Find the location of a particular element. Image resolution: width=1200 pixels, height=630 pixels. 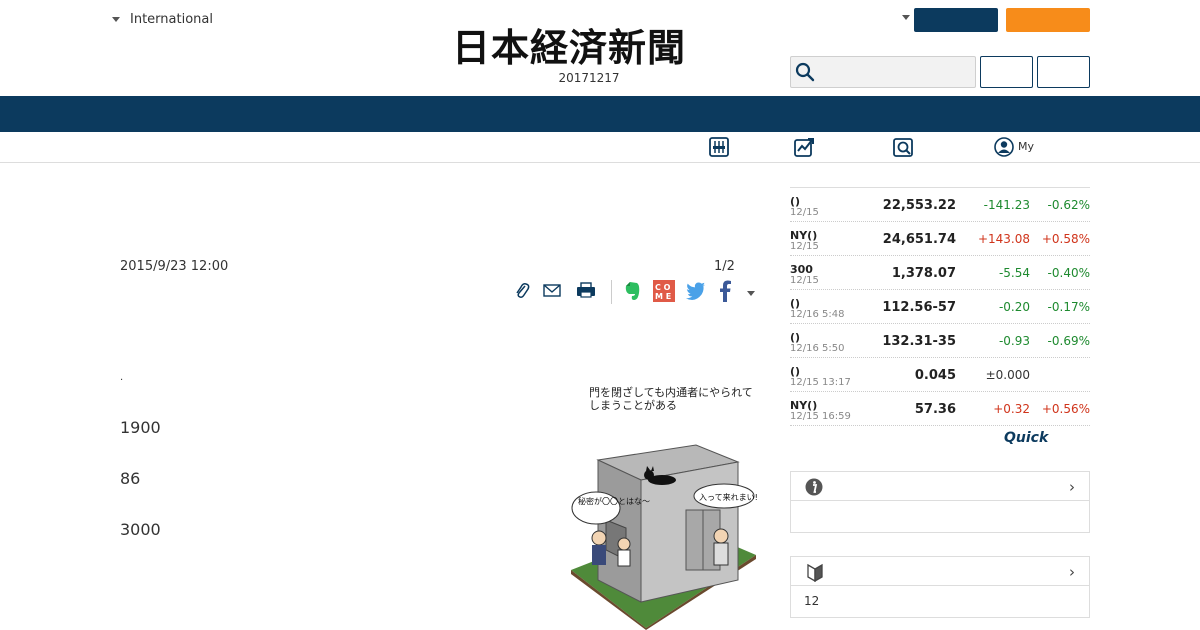

market-change: -0.93 is located at coordinates (1014, 341).